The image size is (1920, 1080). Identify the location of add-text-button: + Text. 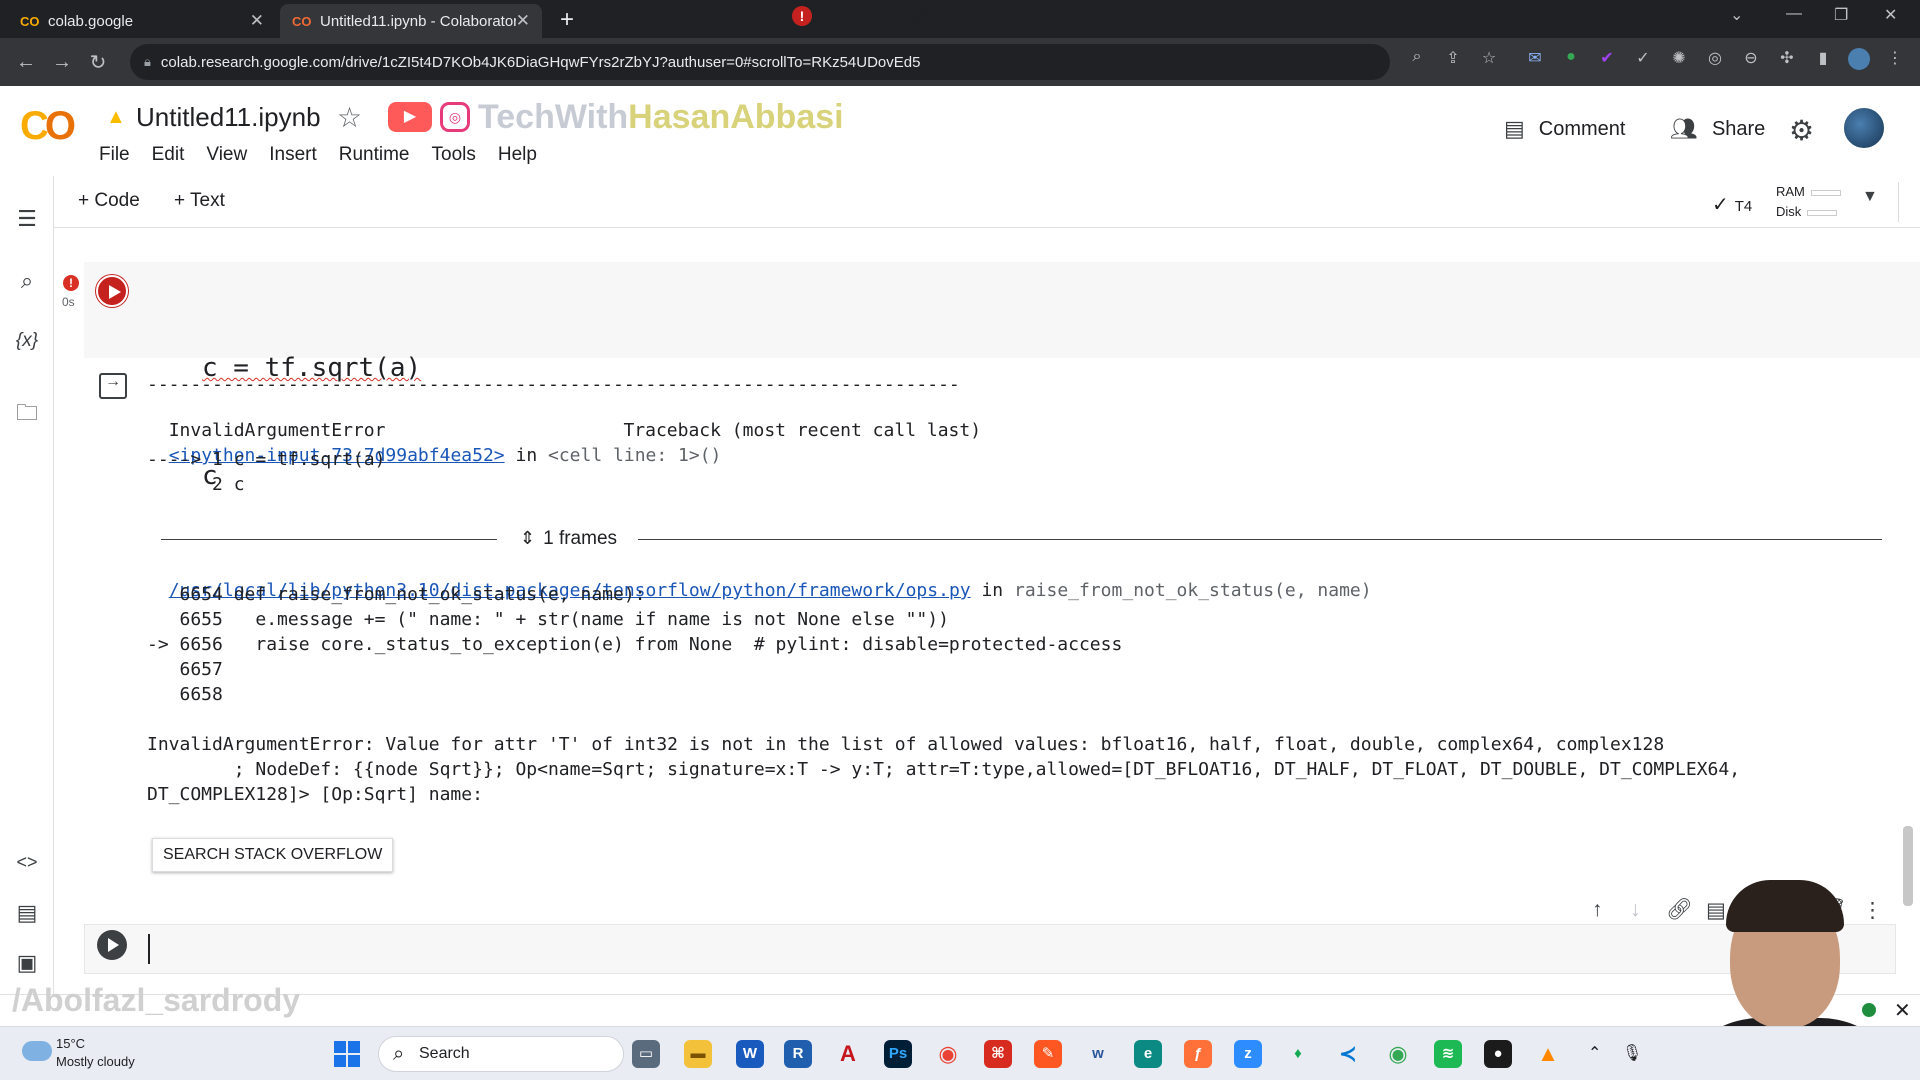
(199, 201).